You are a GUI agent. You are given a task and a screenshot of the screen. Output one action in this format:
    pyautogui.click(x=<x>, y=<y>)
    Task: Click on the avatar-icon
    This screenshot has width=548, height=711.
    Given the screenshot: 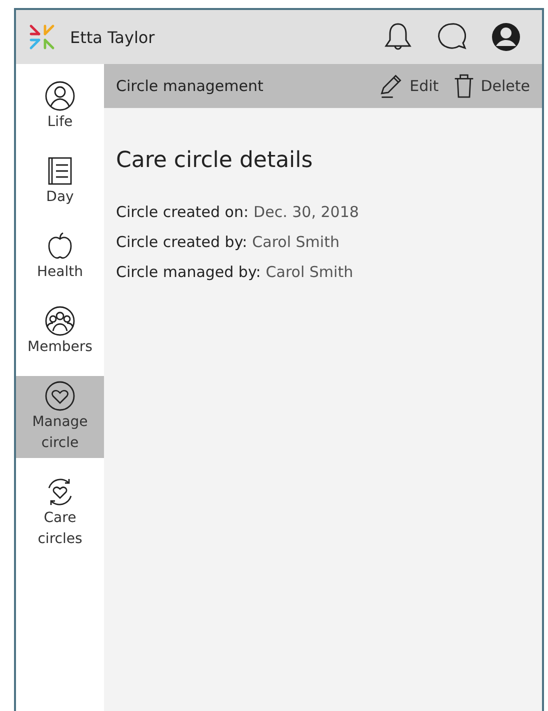 What is the action you would take?
    pyautogui.click(x=506, y=37)
    